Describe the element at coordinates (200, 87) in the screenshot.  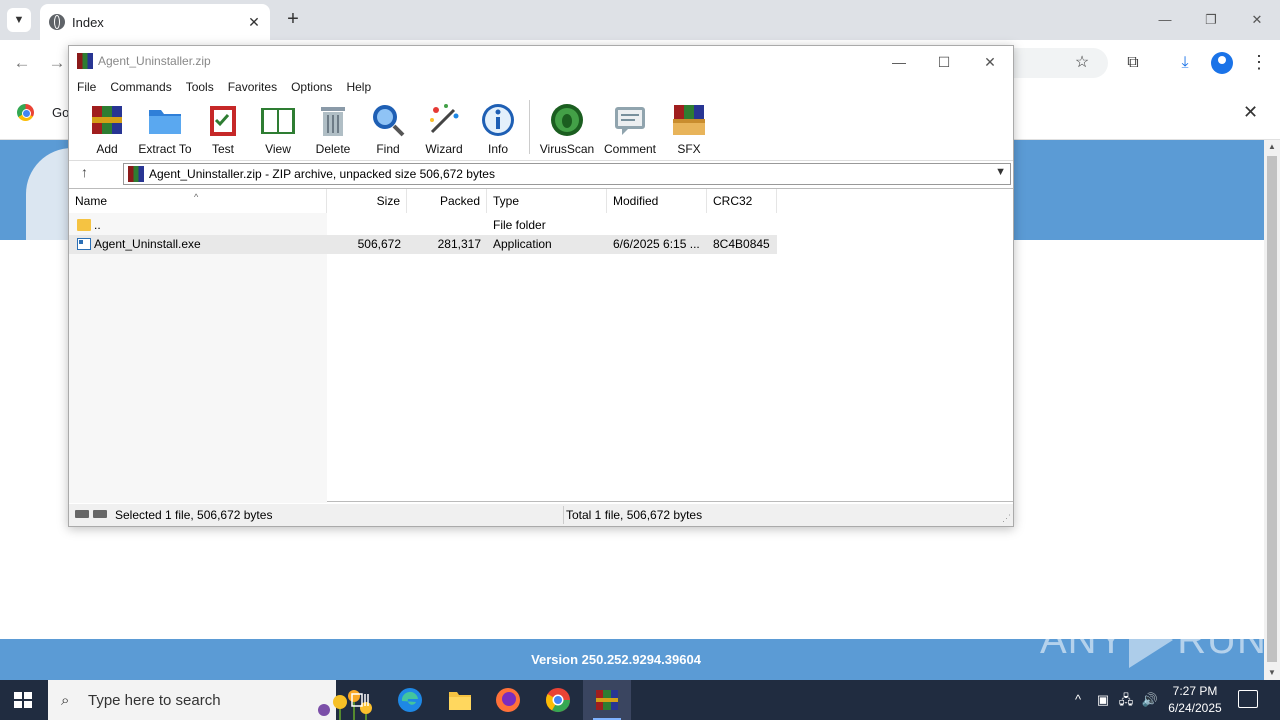
I see `menu-tools: Tools` at that location.